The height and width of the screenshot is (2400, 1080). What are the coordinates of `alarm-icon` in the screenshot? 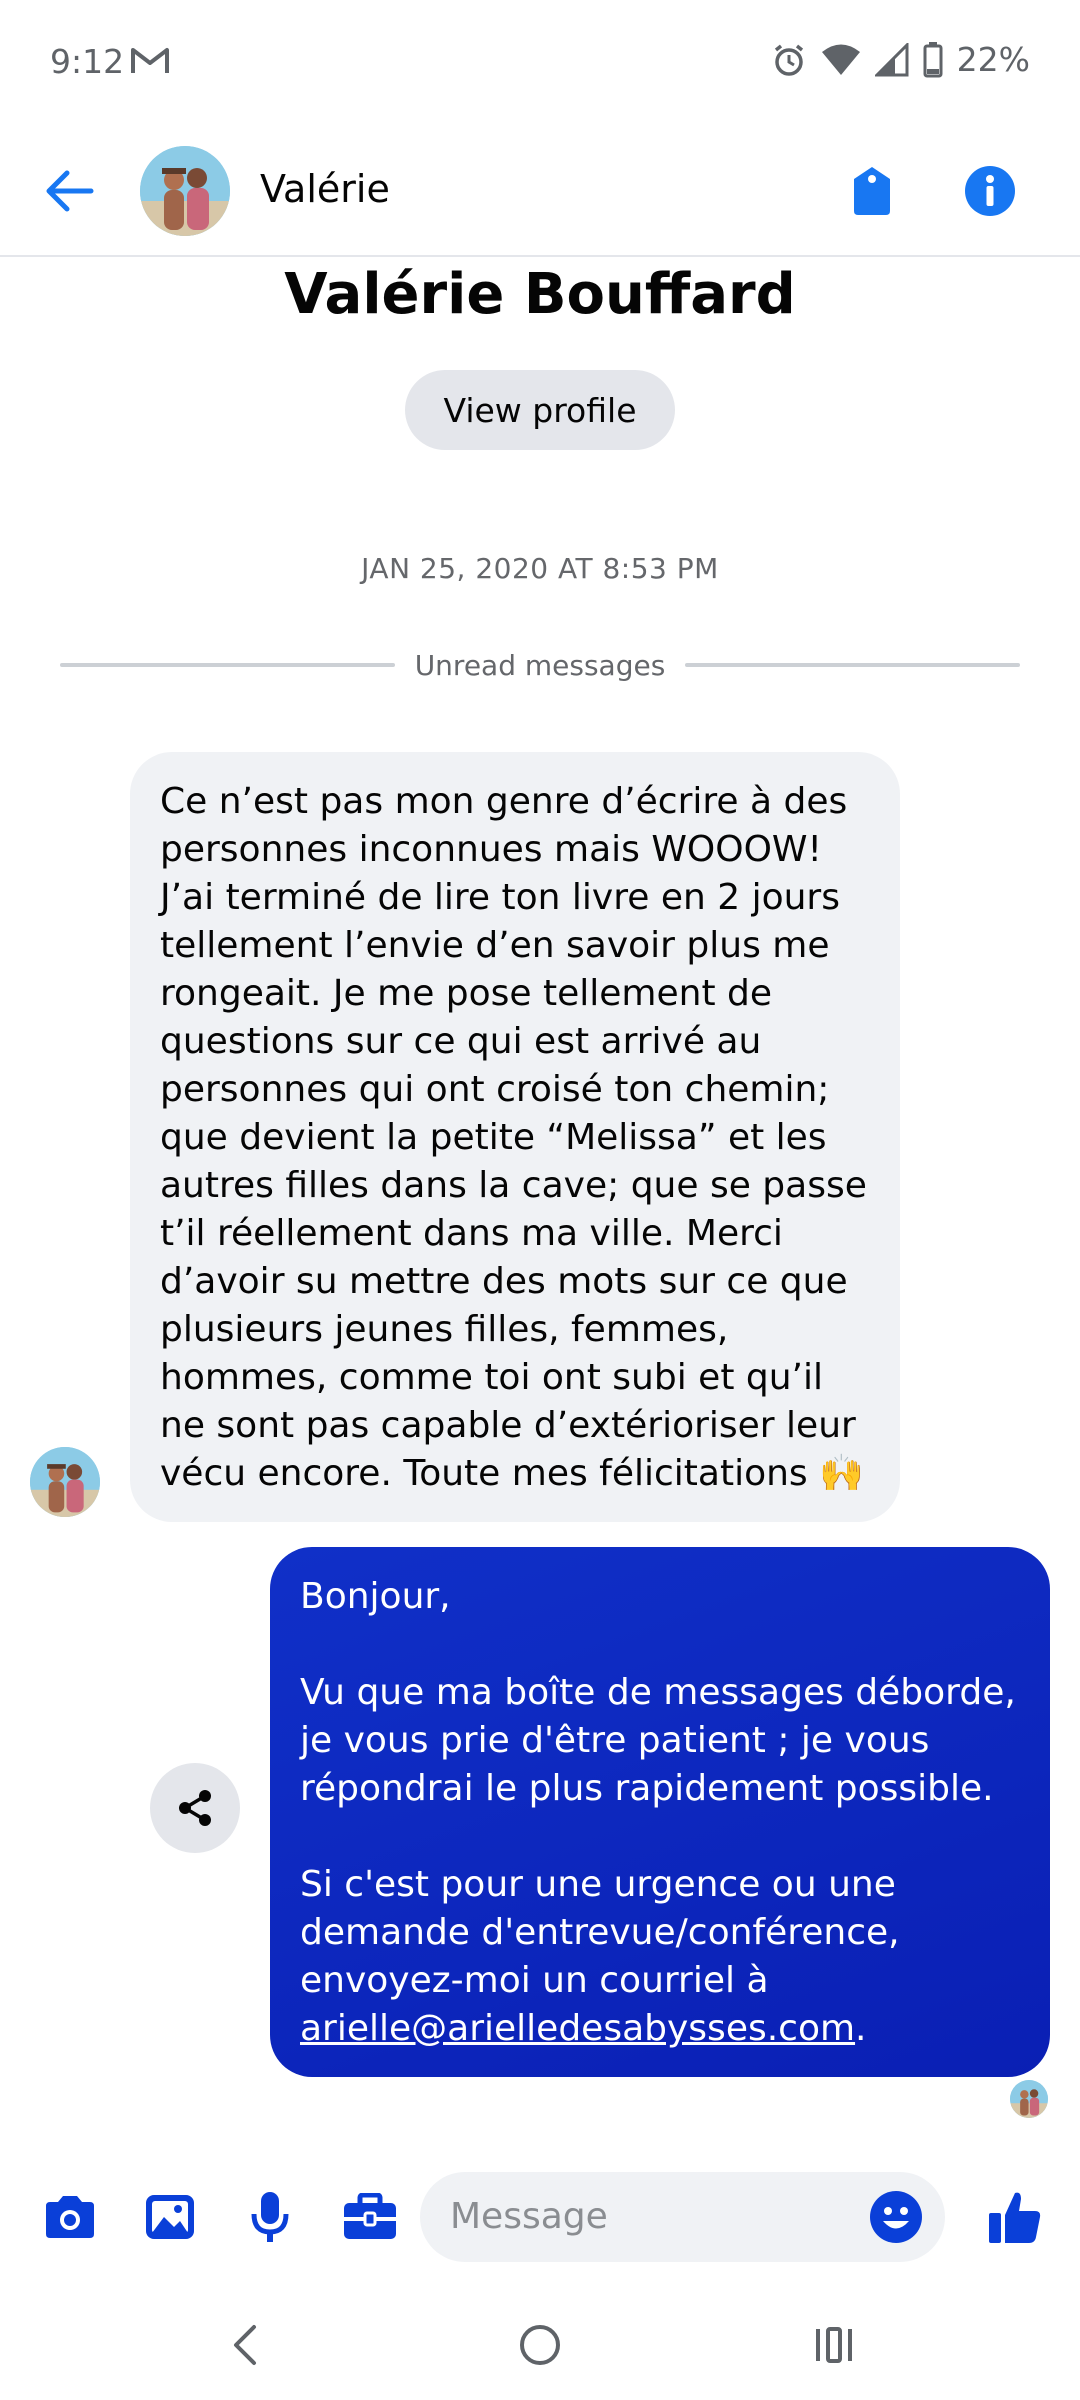 It's located at (789, 60).